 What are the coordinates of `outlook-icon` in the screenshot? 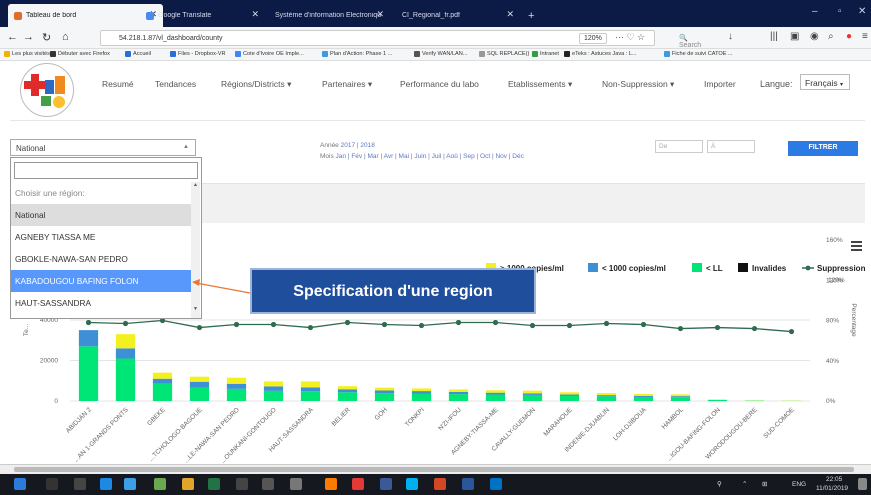 It's located at (496, 484).